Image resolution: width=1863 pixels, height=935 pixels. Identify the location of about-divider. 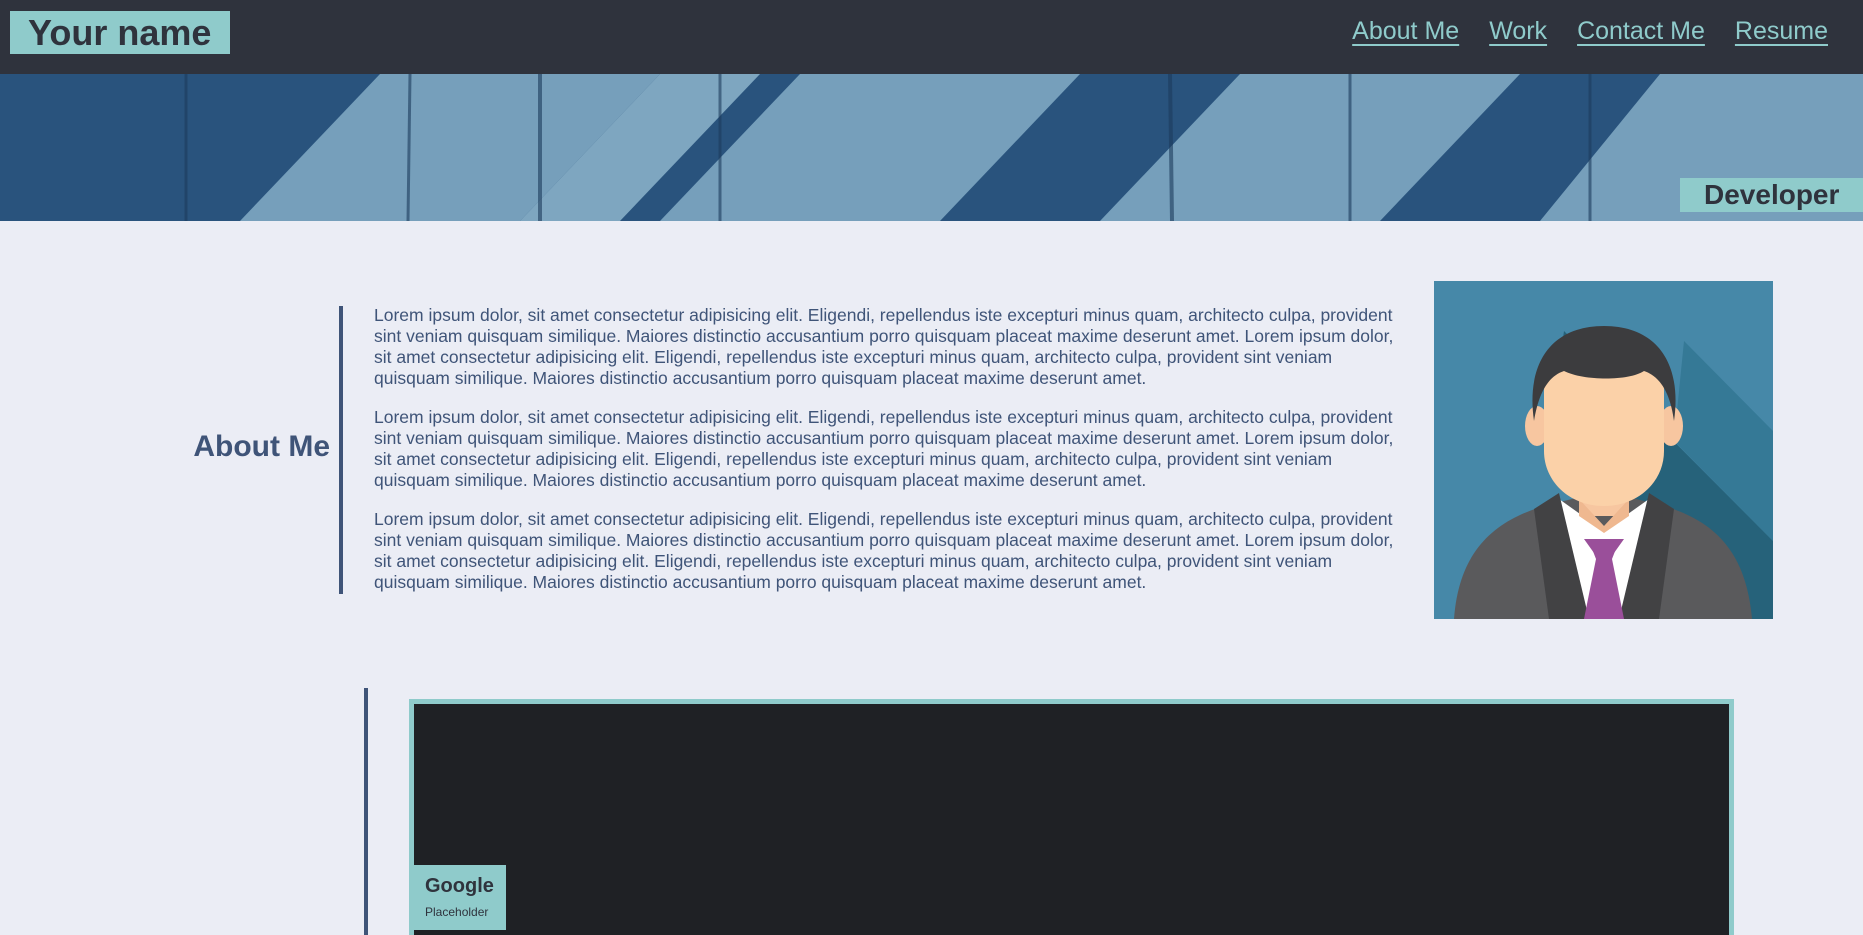
(341, 450).